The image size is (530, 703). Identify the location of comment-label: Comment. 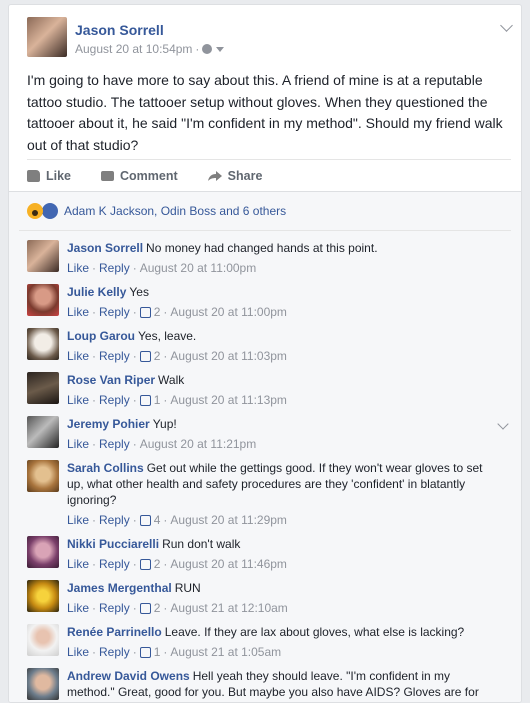
(149, 176).